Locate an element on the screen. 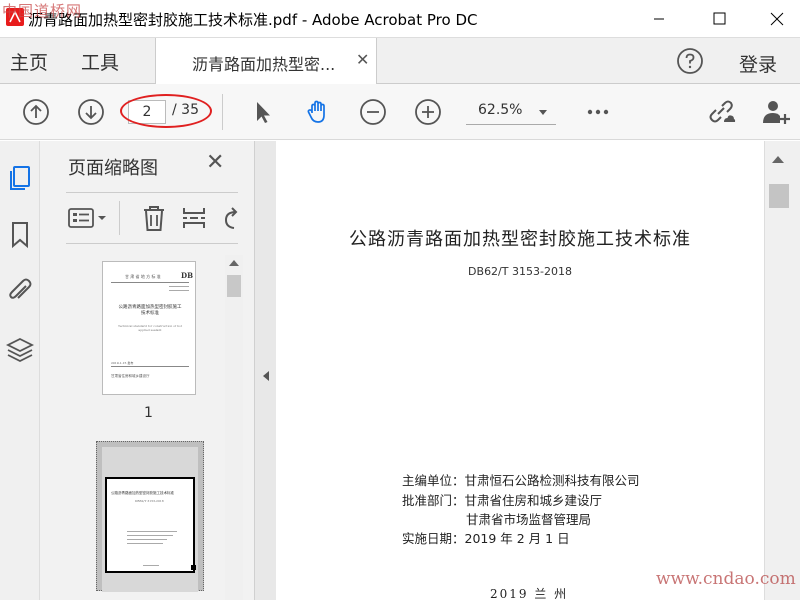  attachment-icon is located at coordinates (20, 290).